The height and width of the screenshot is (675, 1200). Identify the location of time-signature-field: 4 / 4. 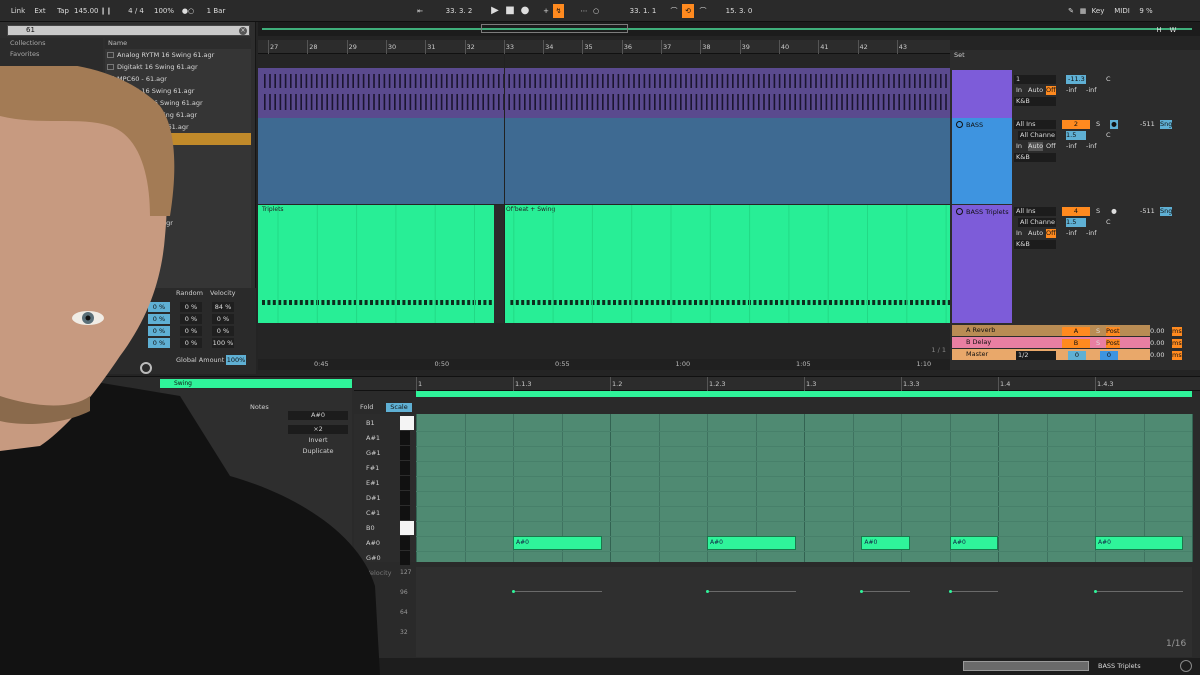
(136, 11).